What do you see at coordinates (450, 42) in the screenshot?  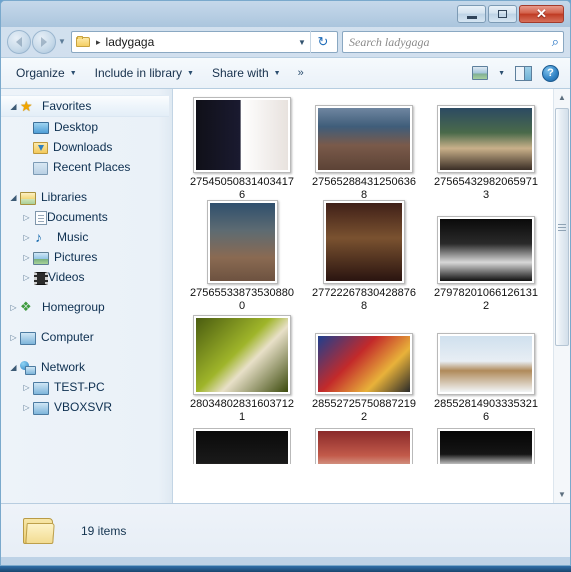 I see `search-input: Search ladygaga` at bounding box center [450, 42].